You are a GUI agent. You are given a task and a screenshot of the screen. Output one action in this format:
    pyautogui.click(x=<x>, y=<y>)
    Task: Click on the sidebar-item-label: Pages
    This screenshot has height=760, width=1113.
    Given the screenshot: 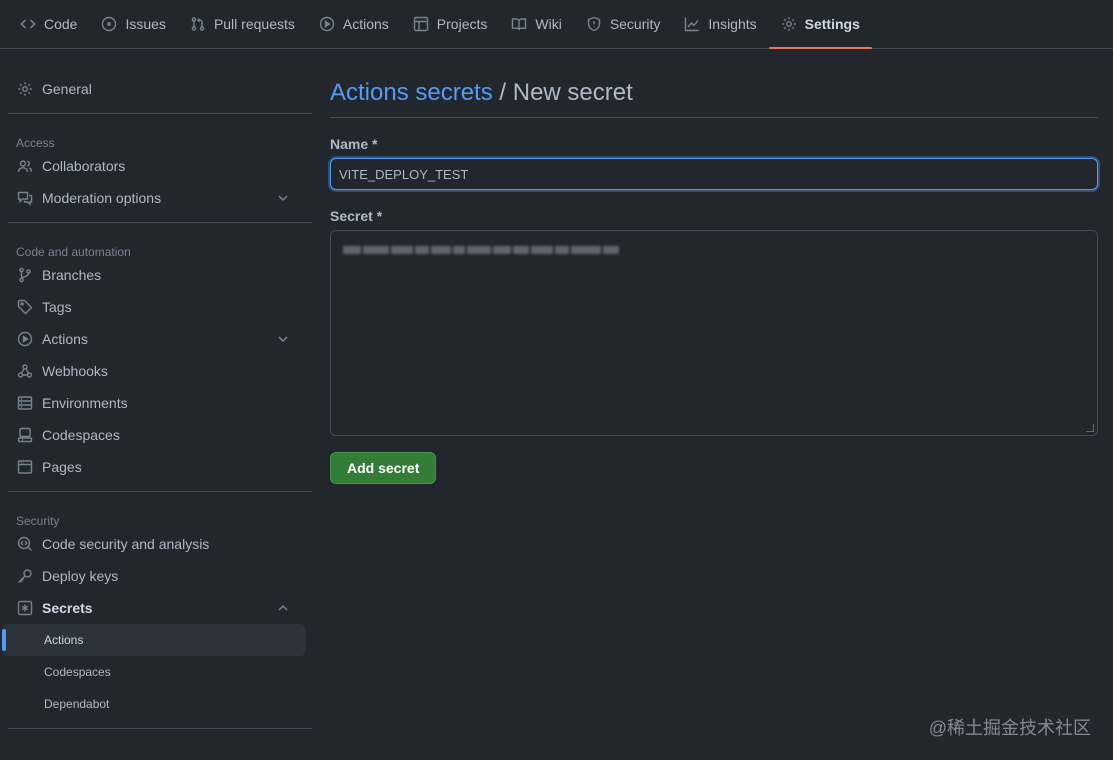 What is the action you would take?
    pyautogui.click(x=62, y=467)
    